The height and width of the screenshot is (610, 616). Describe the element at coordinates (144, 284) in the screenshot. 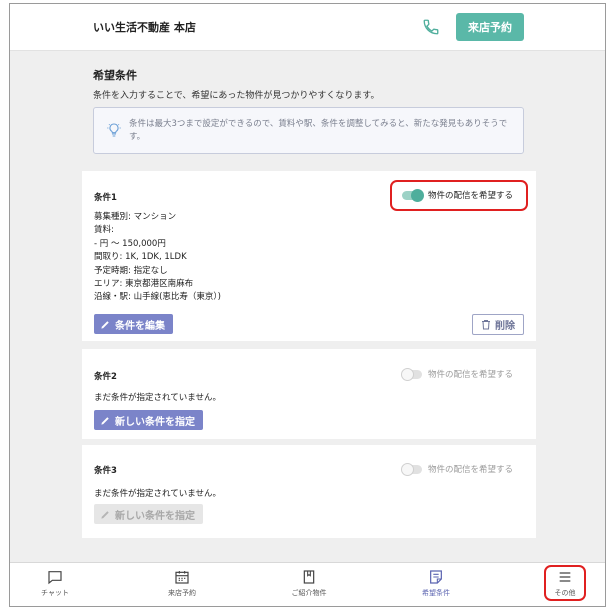

I see `condition-line: エリア: 東京都港区南麻布` at that location.